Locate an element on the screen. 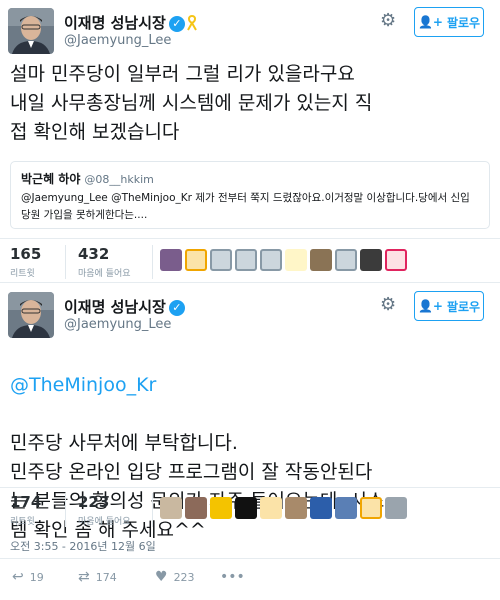 Image resolution: width=500 pixels, height=600 pixels. more-icon: ••• is located at coordinates (232, 577).